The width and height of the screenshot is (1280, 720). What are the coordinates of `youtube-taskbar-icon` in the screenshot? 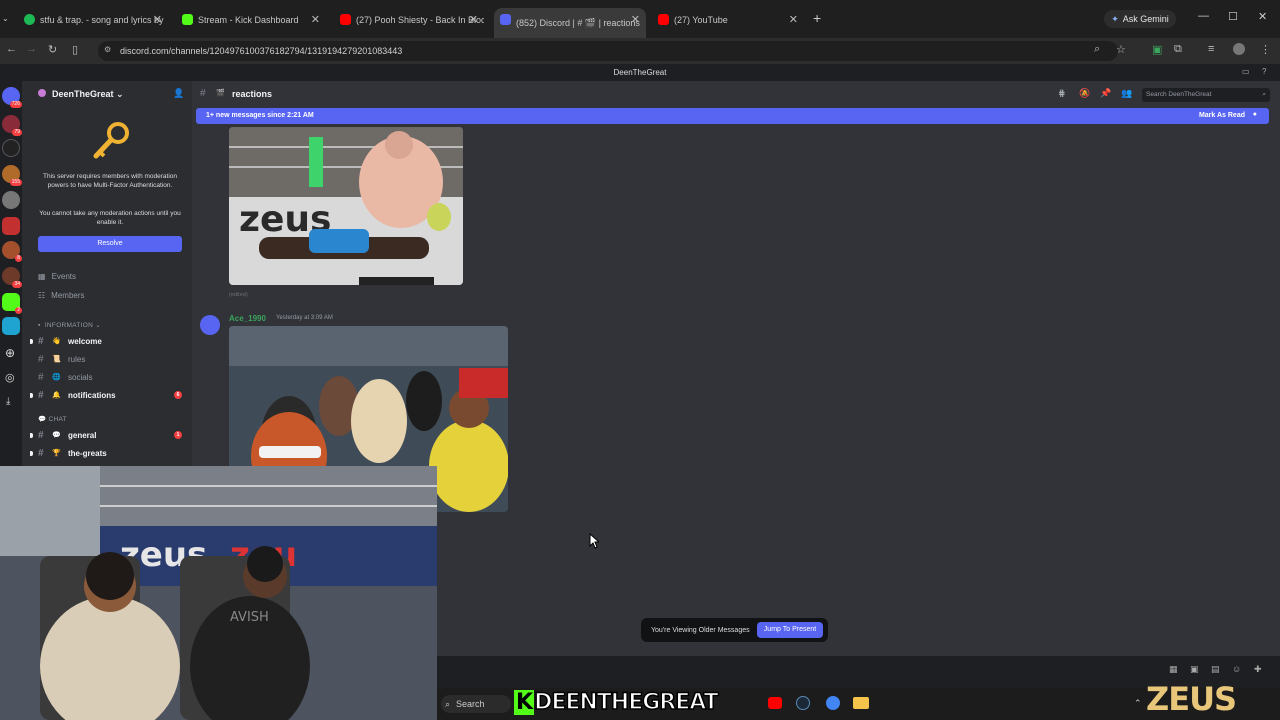 It's located at (775, 703).